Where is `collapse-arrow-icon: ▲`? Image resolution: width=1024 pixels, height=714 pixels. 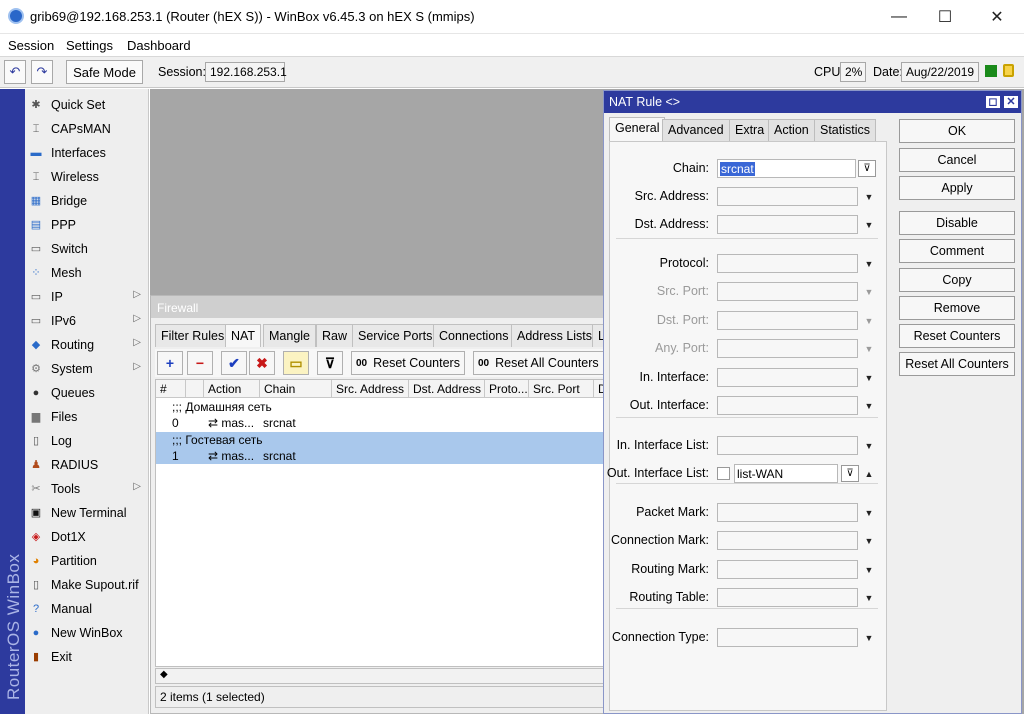 collapse-arrow-icon: ▲ is located at coordinates (869, 474).